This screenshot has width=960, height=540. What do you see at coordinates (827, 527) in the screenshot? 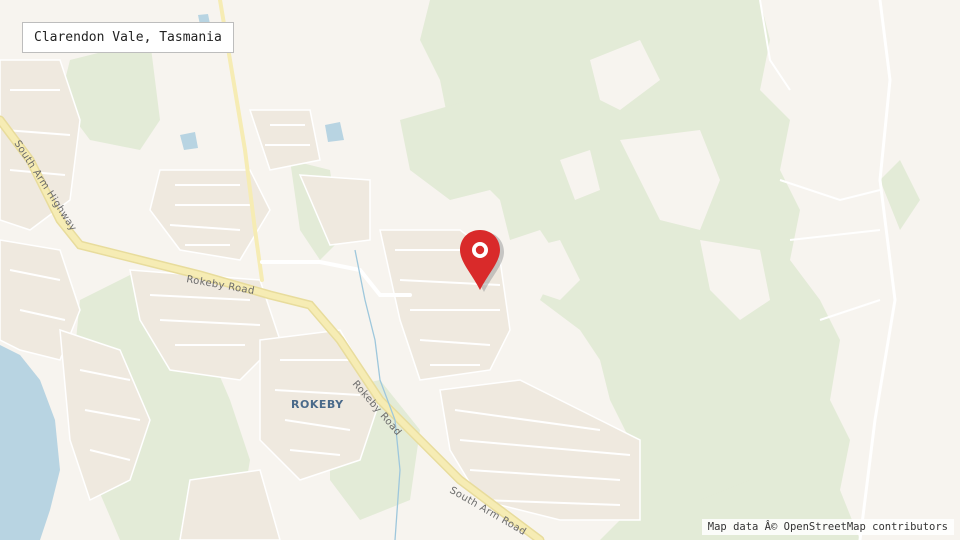
I see `map-attribution: Map data Â© OpenStreetMap contributors` at bounding box center [827, 527].